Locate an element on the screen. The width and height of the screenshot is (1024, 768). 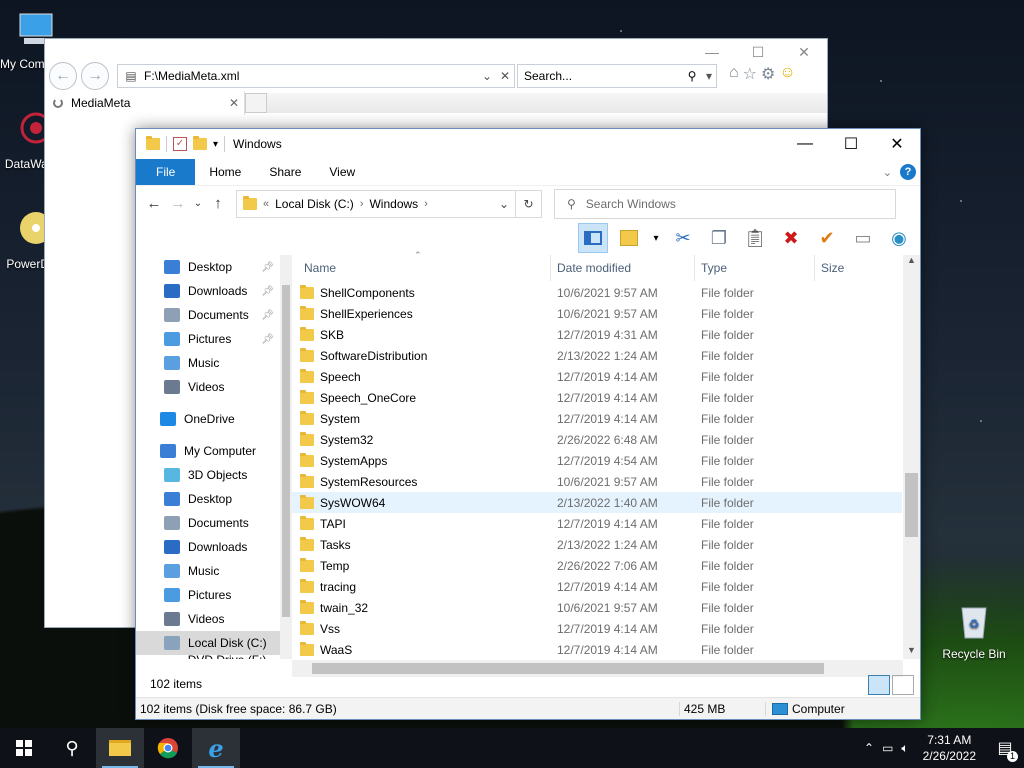
new-folder-icon is located at coordinates (200, 143).